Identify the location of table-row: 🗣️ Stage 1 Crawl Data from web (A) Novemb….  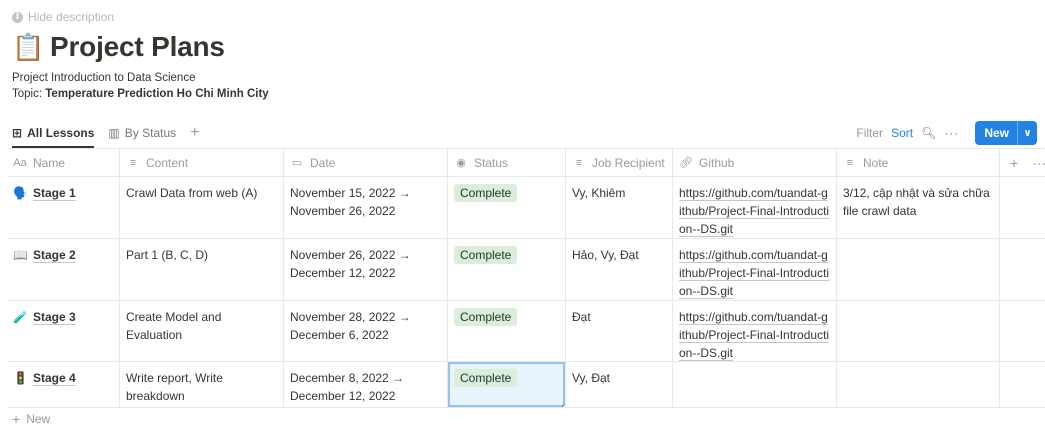
(526, 208).